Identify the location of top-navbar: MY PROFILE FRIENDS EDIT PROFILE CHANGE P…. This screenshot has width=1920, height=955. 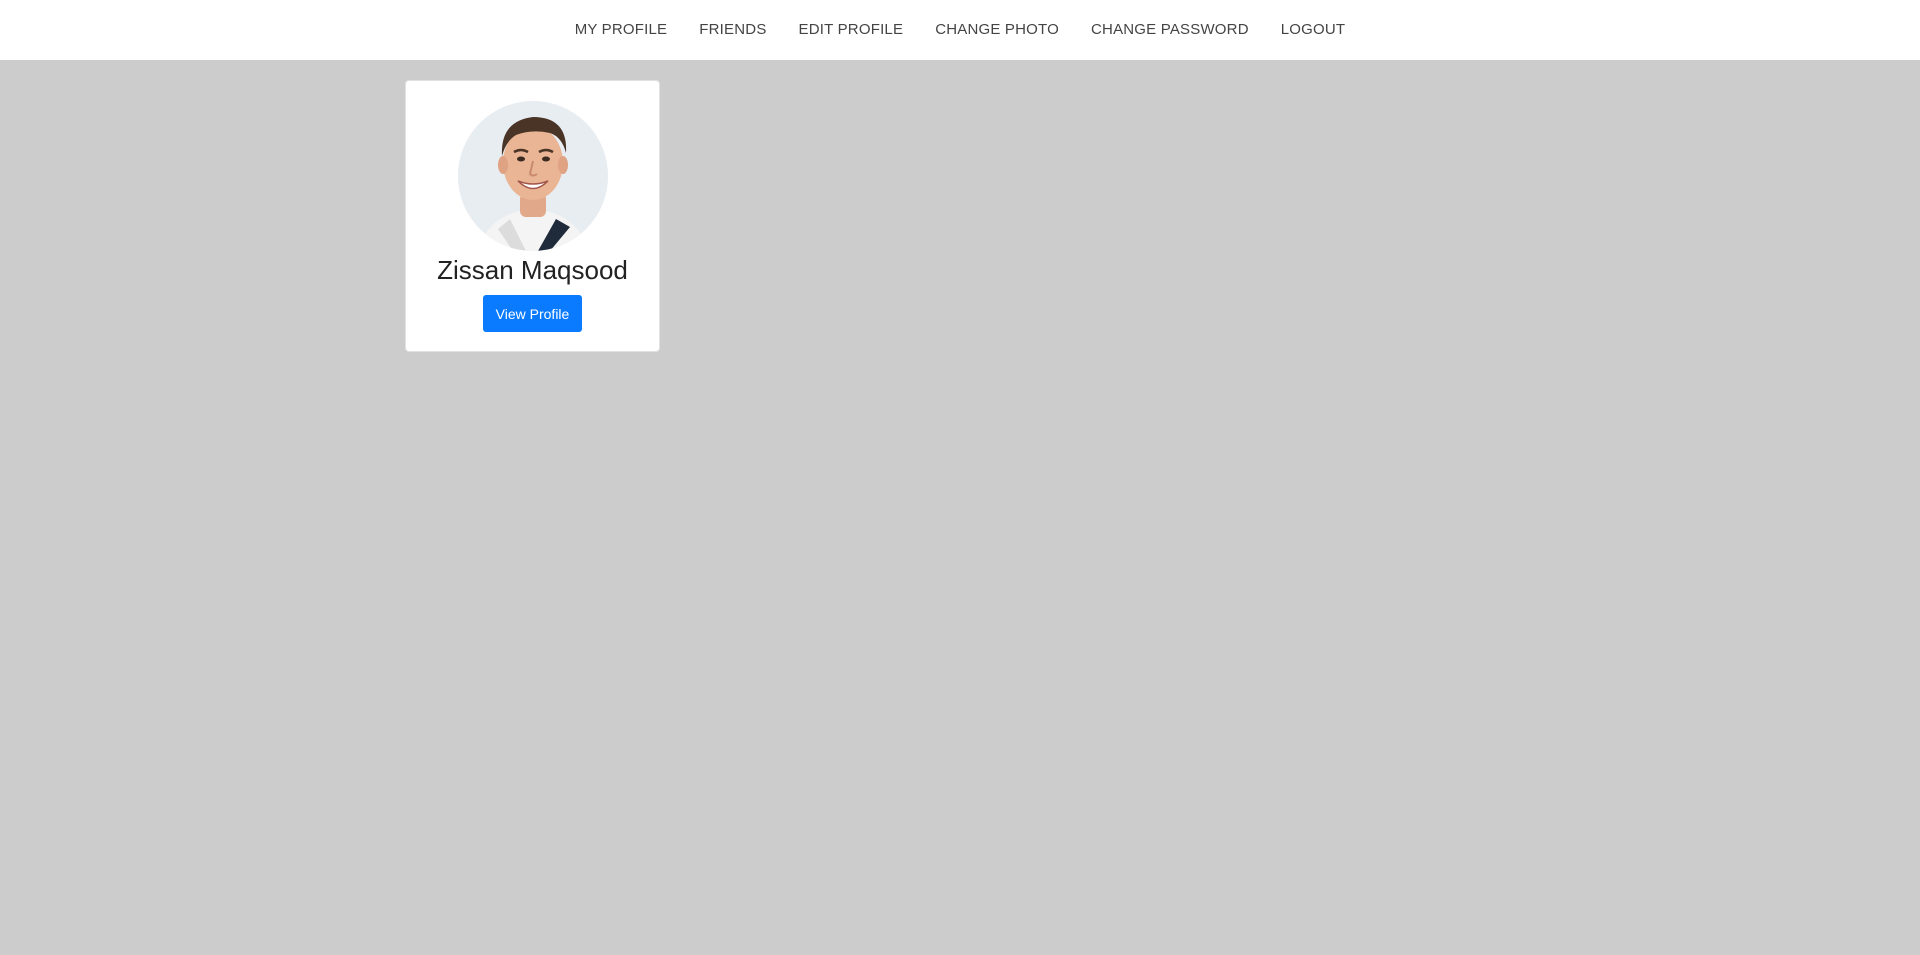
(960, 30).